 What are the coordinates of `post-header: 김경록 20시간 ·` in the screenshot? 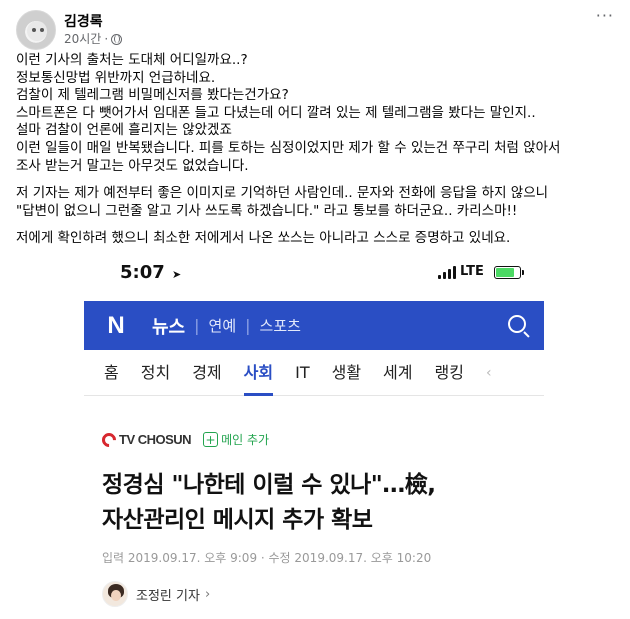 It's located at (69, 30).